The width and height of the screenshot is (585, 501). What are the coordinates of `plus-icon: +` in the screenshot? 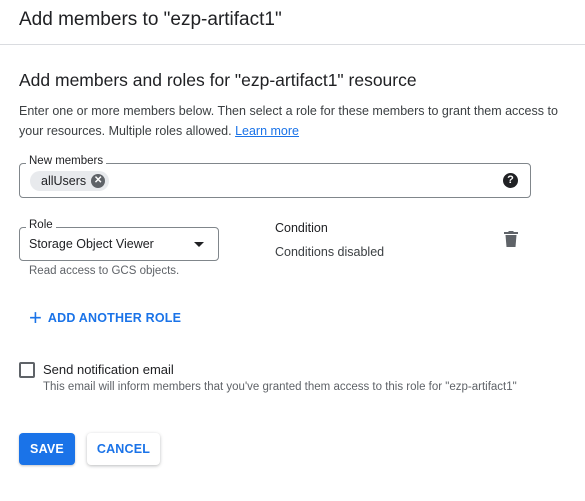 It's located at (35, 317).